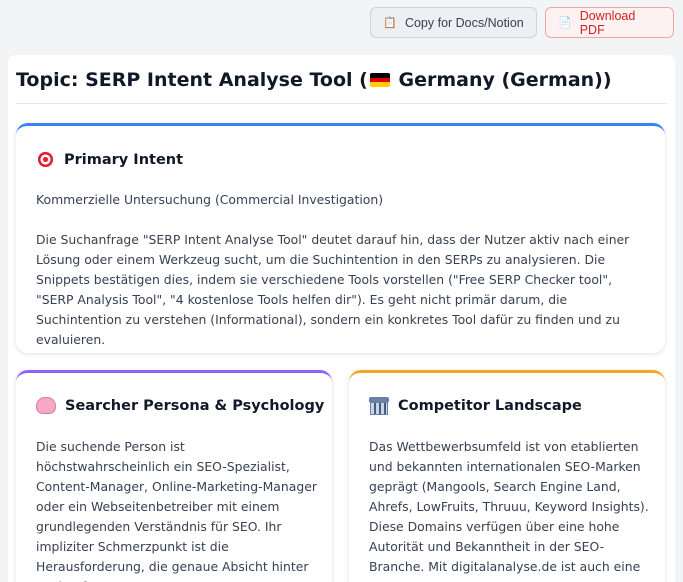 Image resolution: width=683 pixels, height=582 pixels. I want to click on topic-title: SERP Intent Analyse Tool, so click(219, 80).